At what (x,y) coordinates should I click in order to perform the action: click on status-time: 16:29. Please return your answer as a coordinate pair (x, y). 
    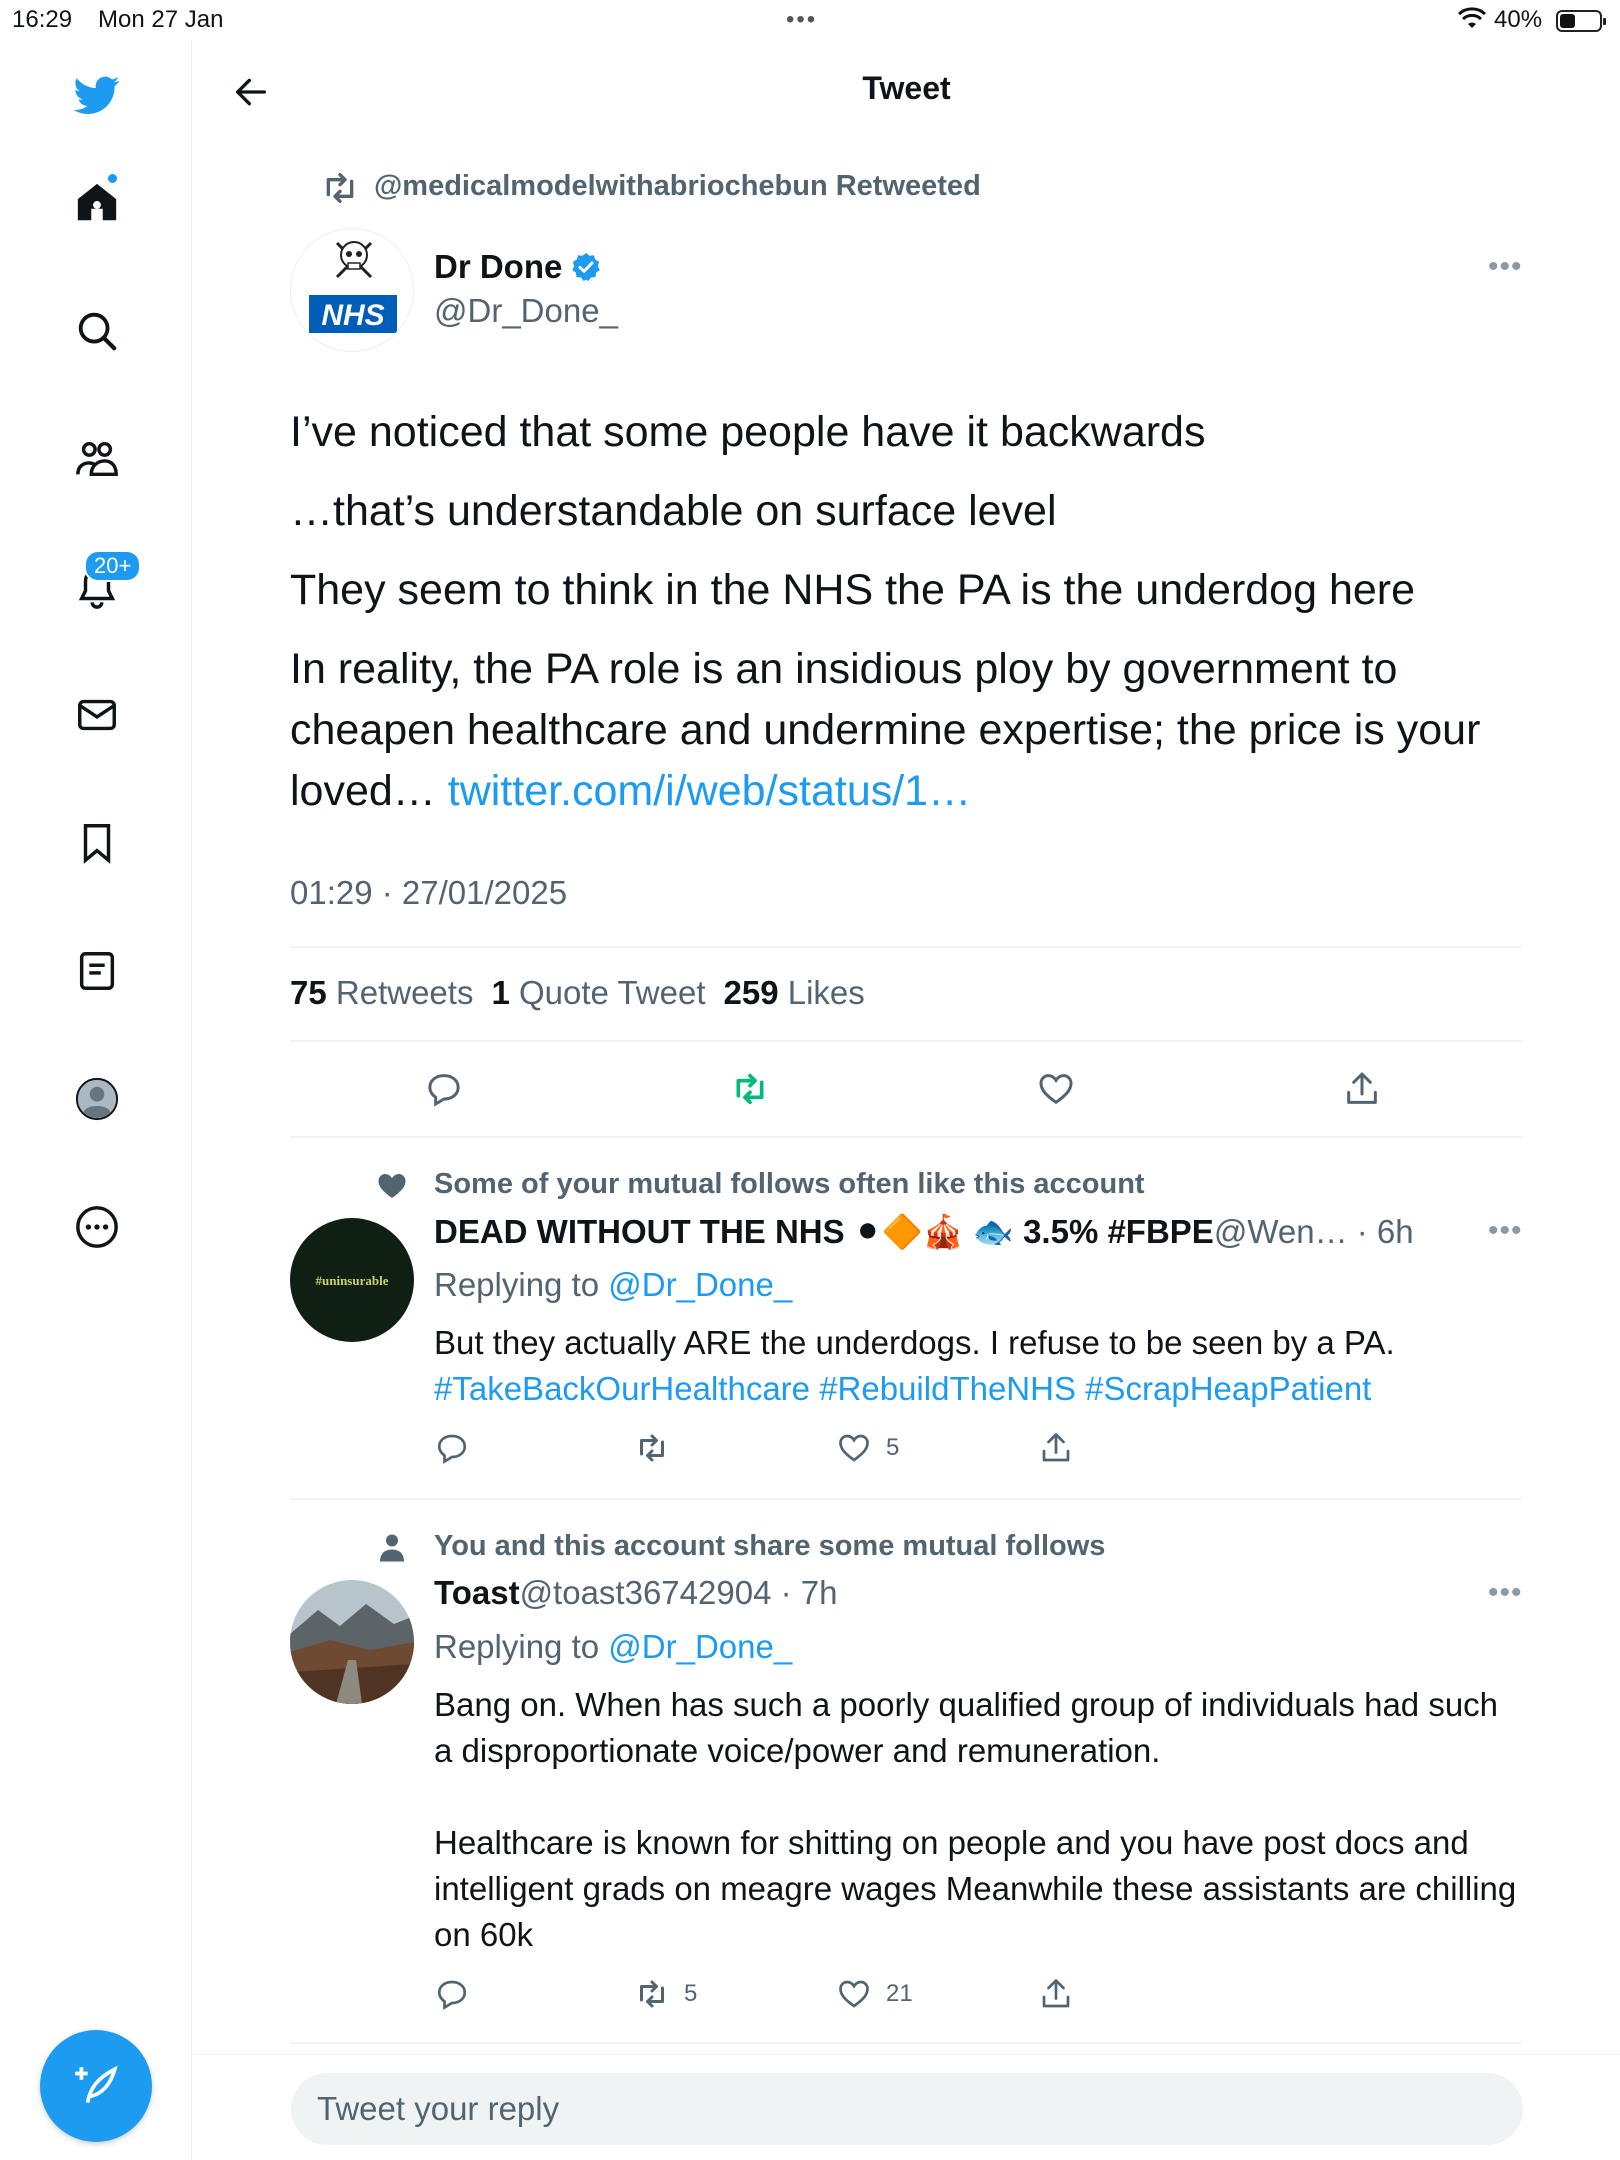
    Looking at the image, I should click on (42, 19).